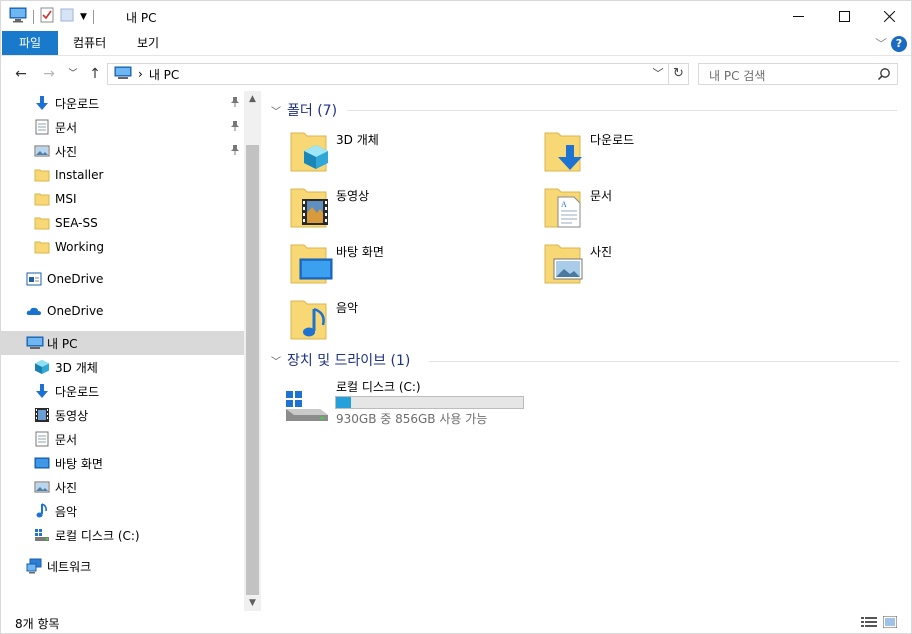 The width and height of the screenshot is (912, 634). I want to click on folders-group-header: ﹀ 폴더 (7), so click(304, 110).